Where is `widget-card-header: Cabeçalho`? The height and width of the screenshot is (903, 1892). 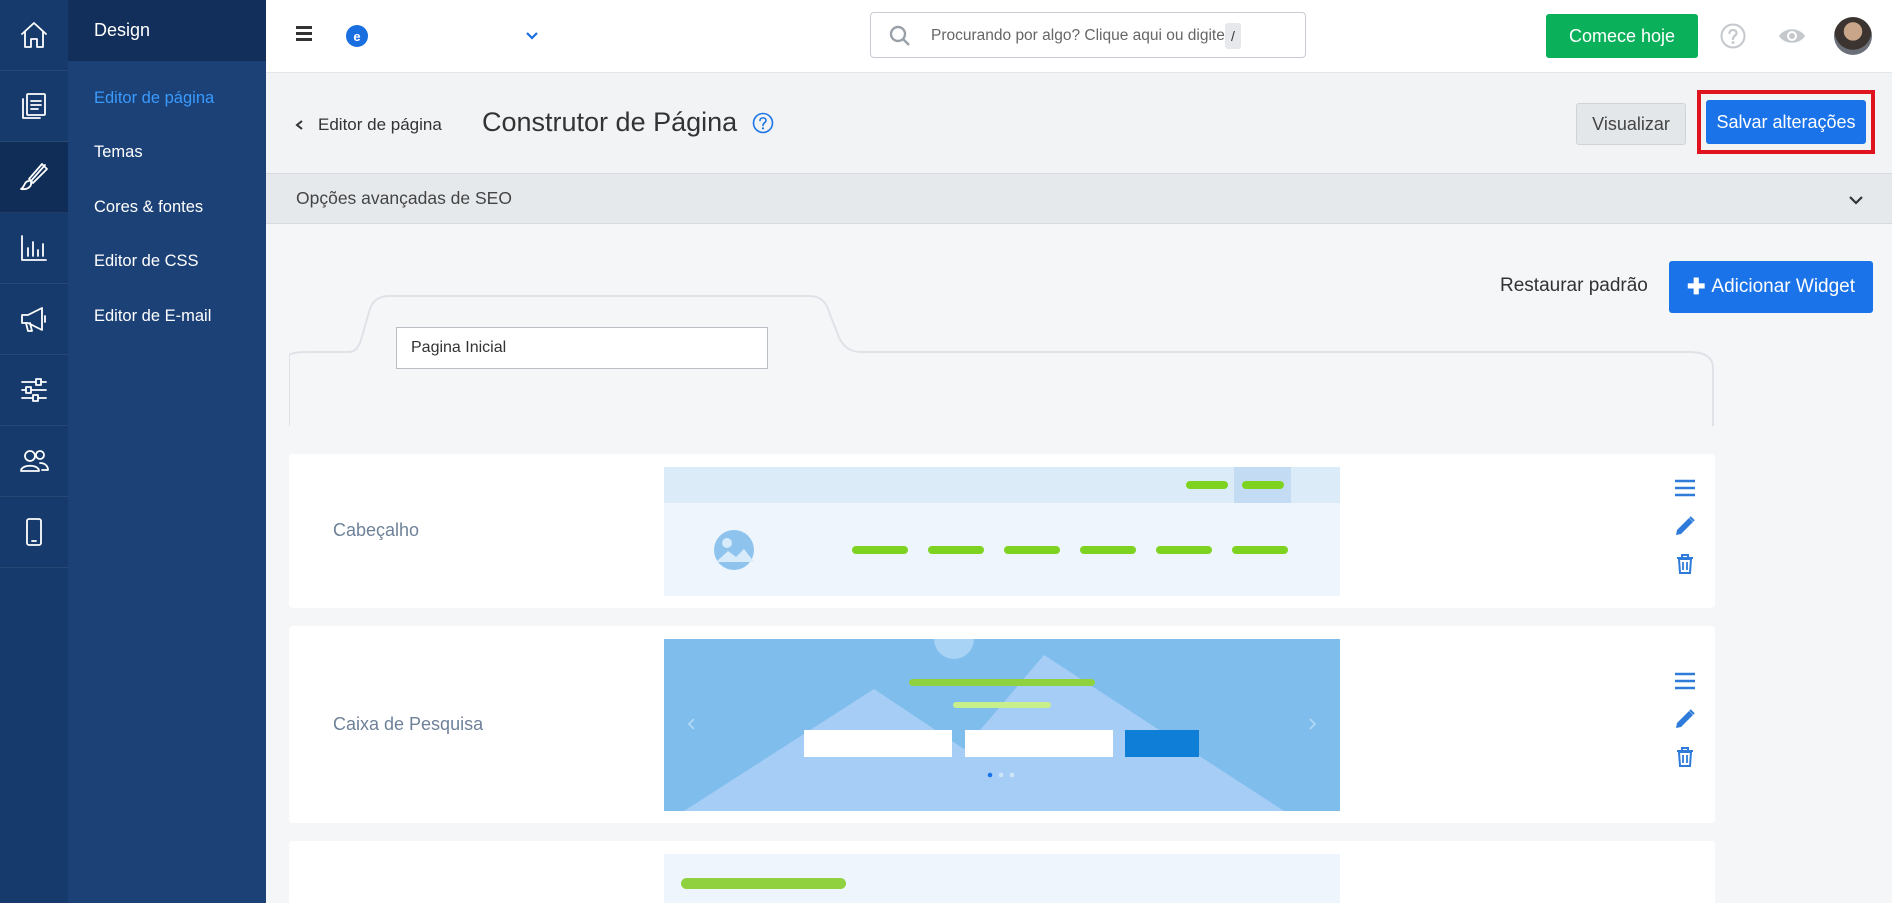
widget-card-header: Cabeçalho is located at coordinates (1002, 531).